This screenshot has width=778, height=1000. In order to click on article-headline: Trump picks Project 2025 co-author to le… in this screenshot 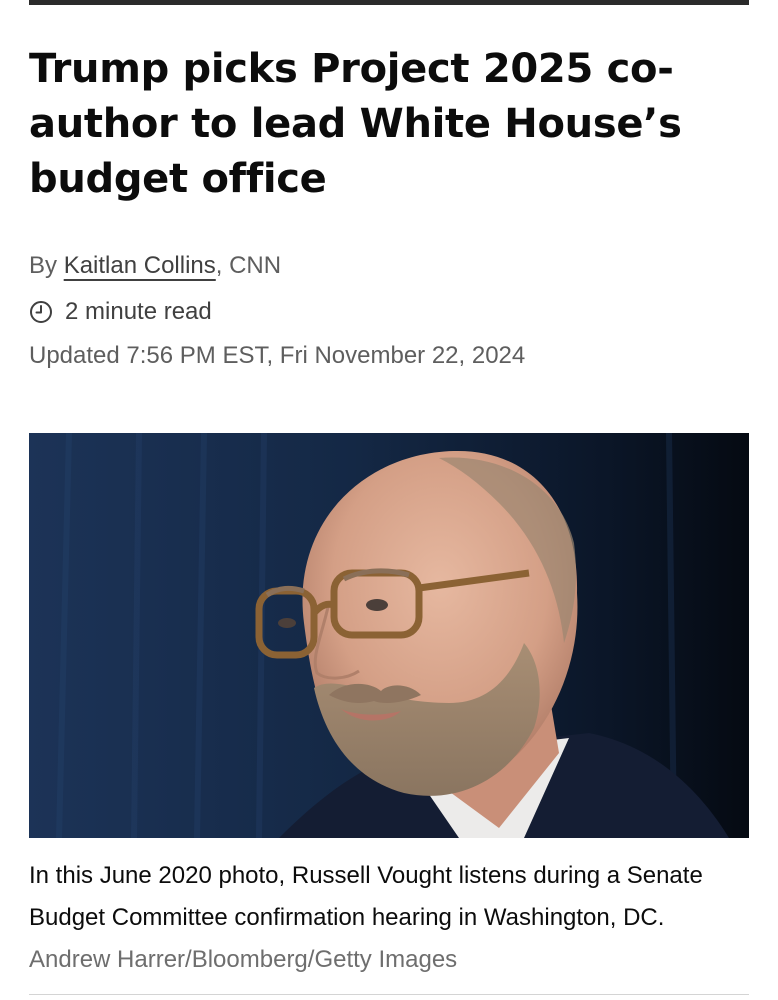, I will do `click(355, 124)`.